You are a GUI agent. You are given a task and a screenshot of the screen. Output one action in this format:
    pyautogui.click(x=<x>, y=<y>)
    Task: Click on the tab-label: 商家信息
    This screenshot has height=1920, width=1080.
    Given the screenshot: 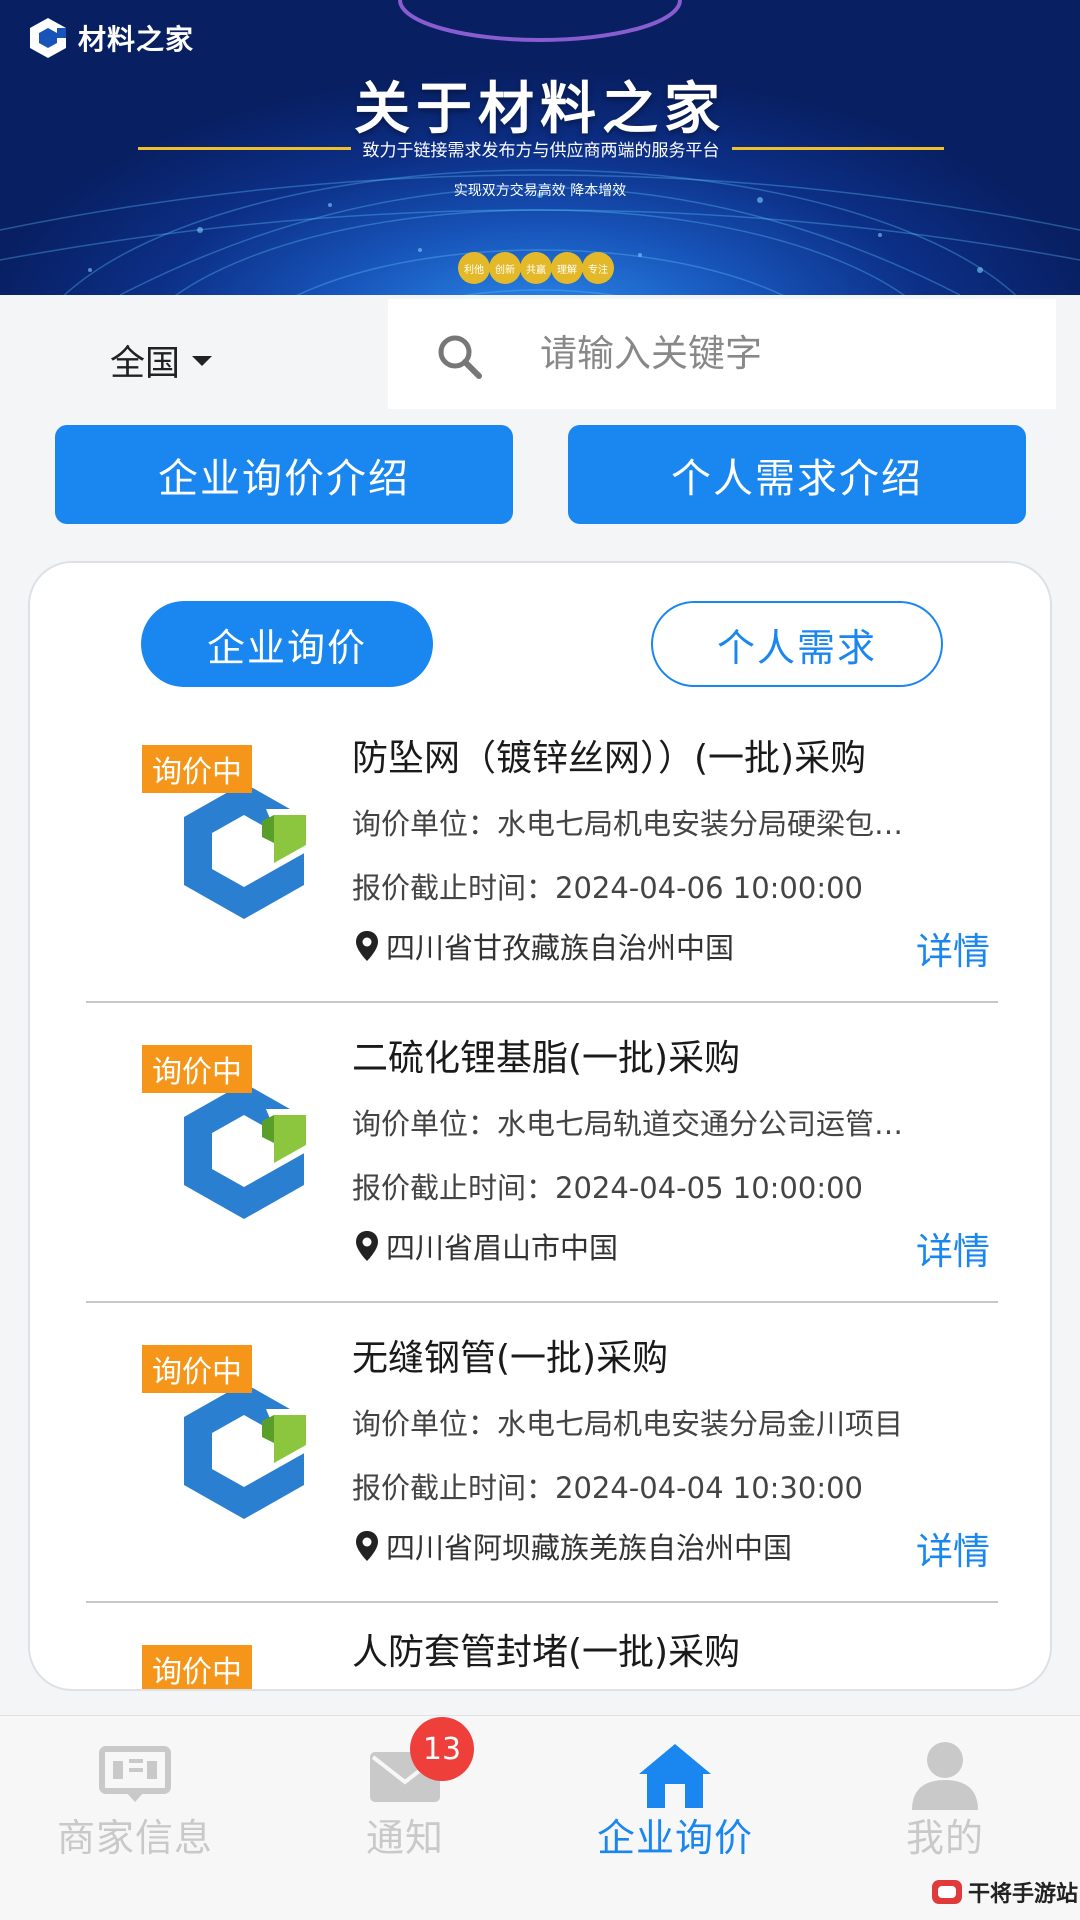 What is the action you would take?
    pyautogui.click(x=134, y=1838)
    